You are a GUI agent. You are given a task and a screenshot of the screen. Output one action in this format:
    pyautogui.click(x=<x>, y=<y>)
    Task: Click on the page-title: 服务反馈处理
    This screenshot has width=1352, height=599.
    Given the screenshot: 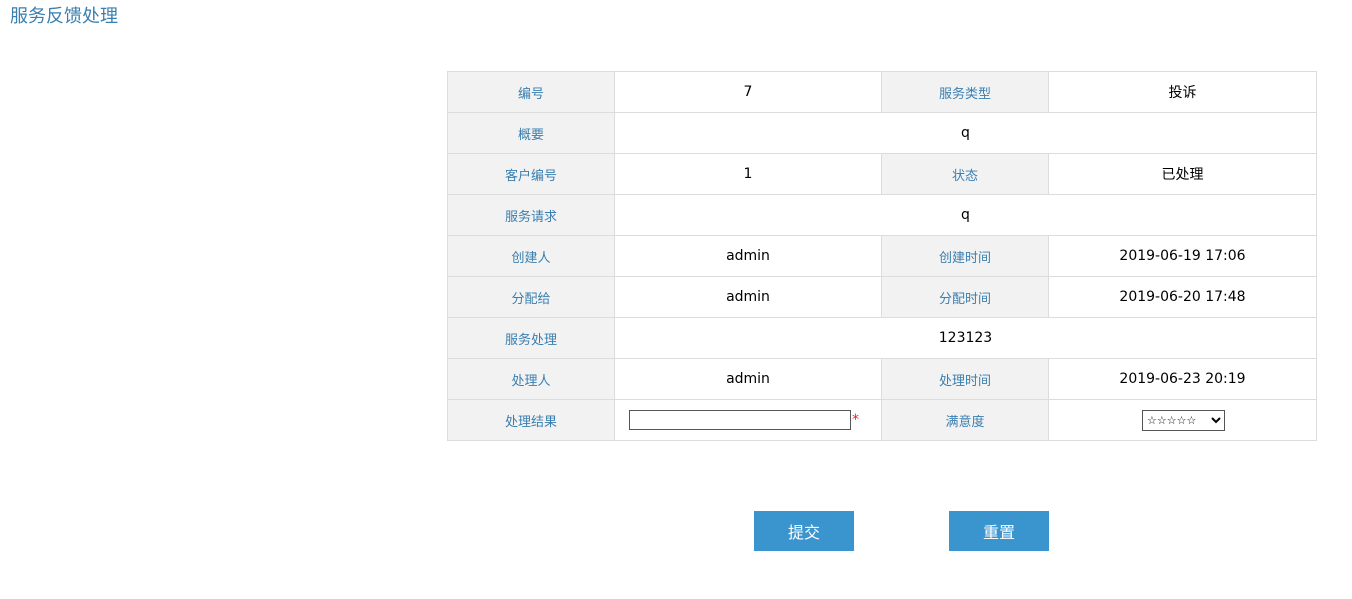 What is the action you would take?
    pyautogui.click(x=64, y=16)
    